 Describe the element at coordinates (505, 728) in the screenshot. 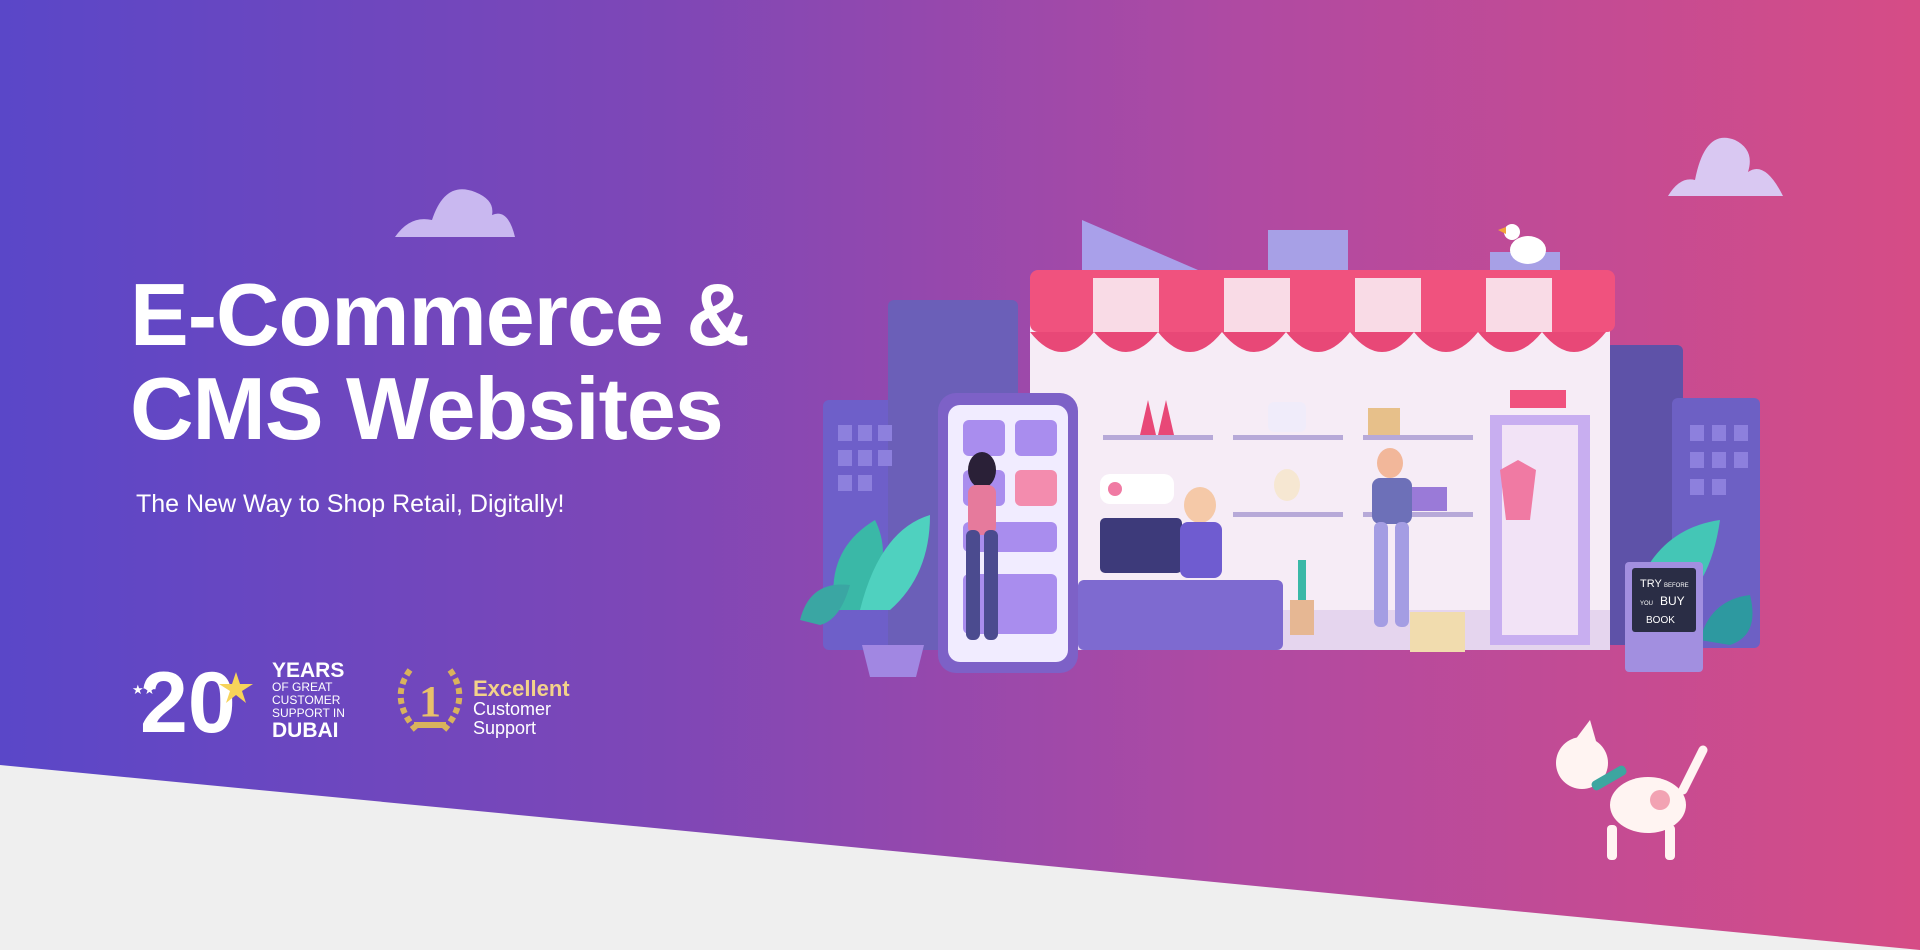

I see `award-line-3: Support` at that location.